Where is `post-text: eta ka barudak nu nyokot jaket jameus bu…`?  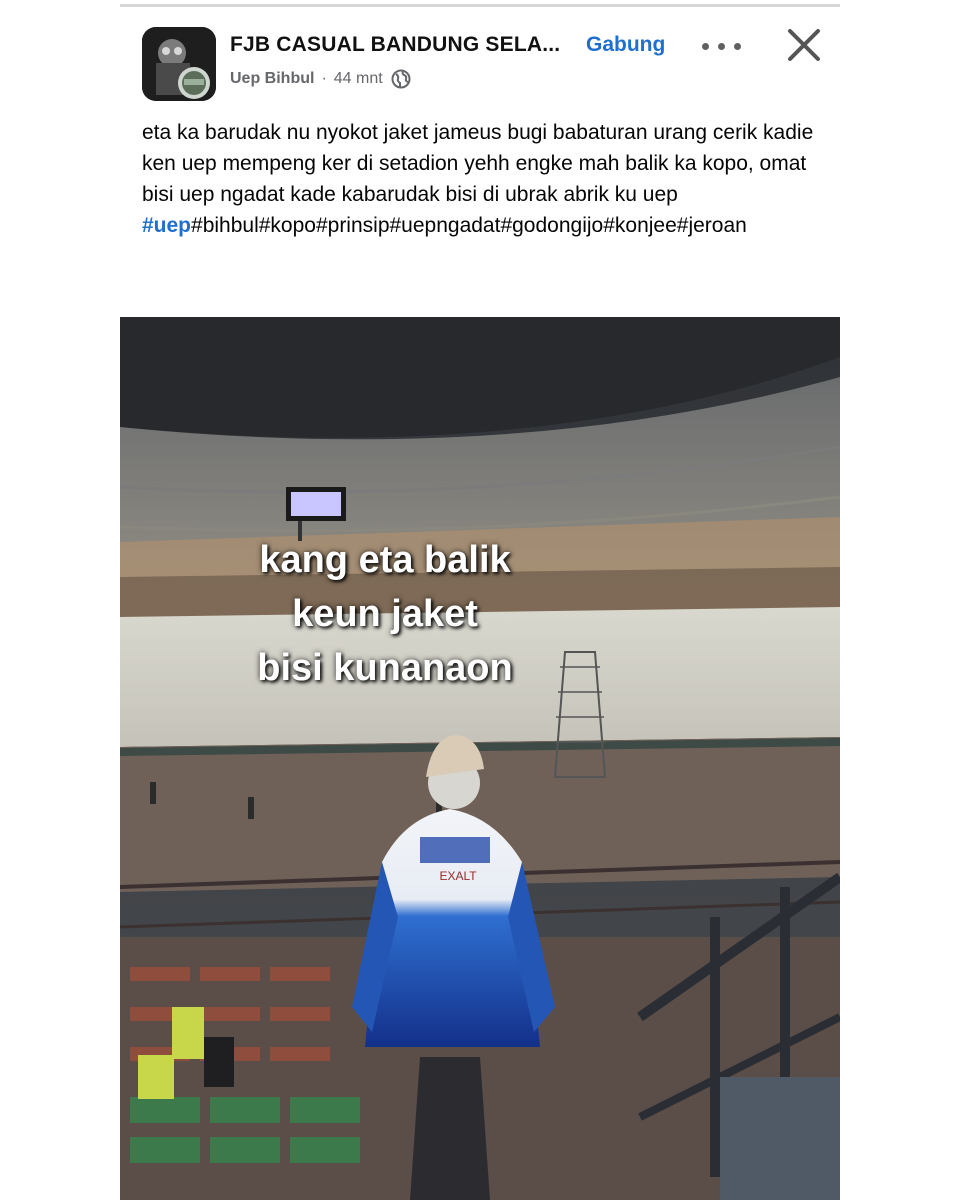 post-text: eta ka barudak nu nyokot jaket jameus bu… is located at coordinates (482, 179).